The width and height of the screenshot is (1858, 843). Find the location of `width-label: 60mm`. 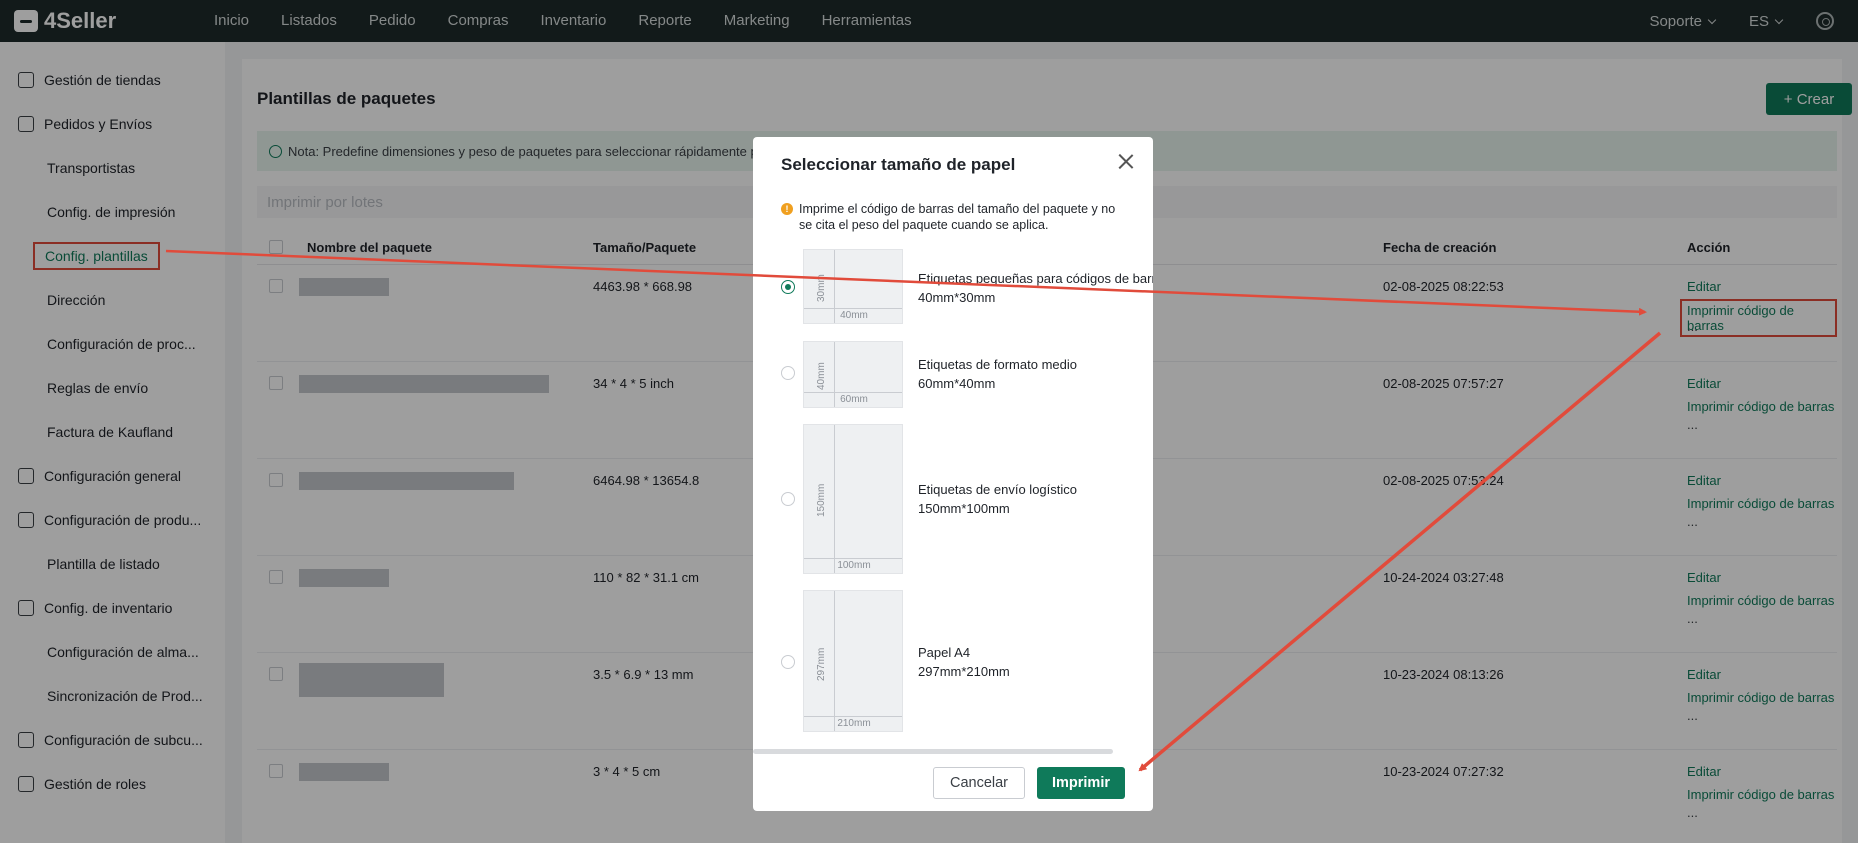

width-label: 60mm is located at coordinates (853, 398).